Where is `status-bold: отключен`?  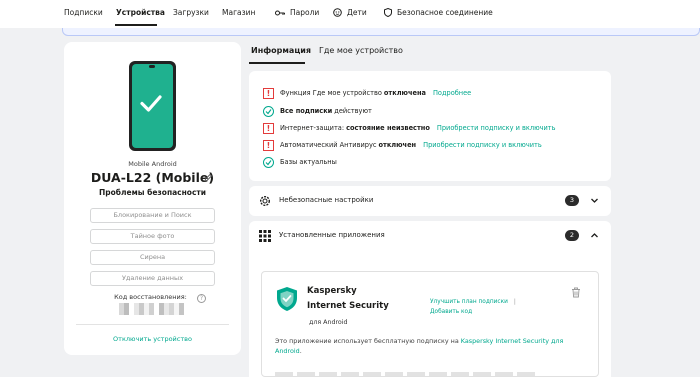 status-bold: отключен is located at coordinates (397, 145).